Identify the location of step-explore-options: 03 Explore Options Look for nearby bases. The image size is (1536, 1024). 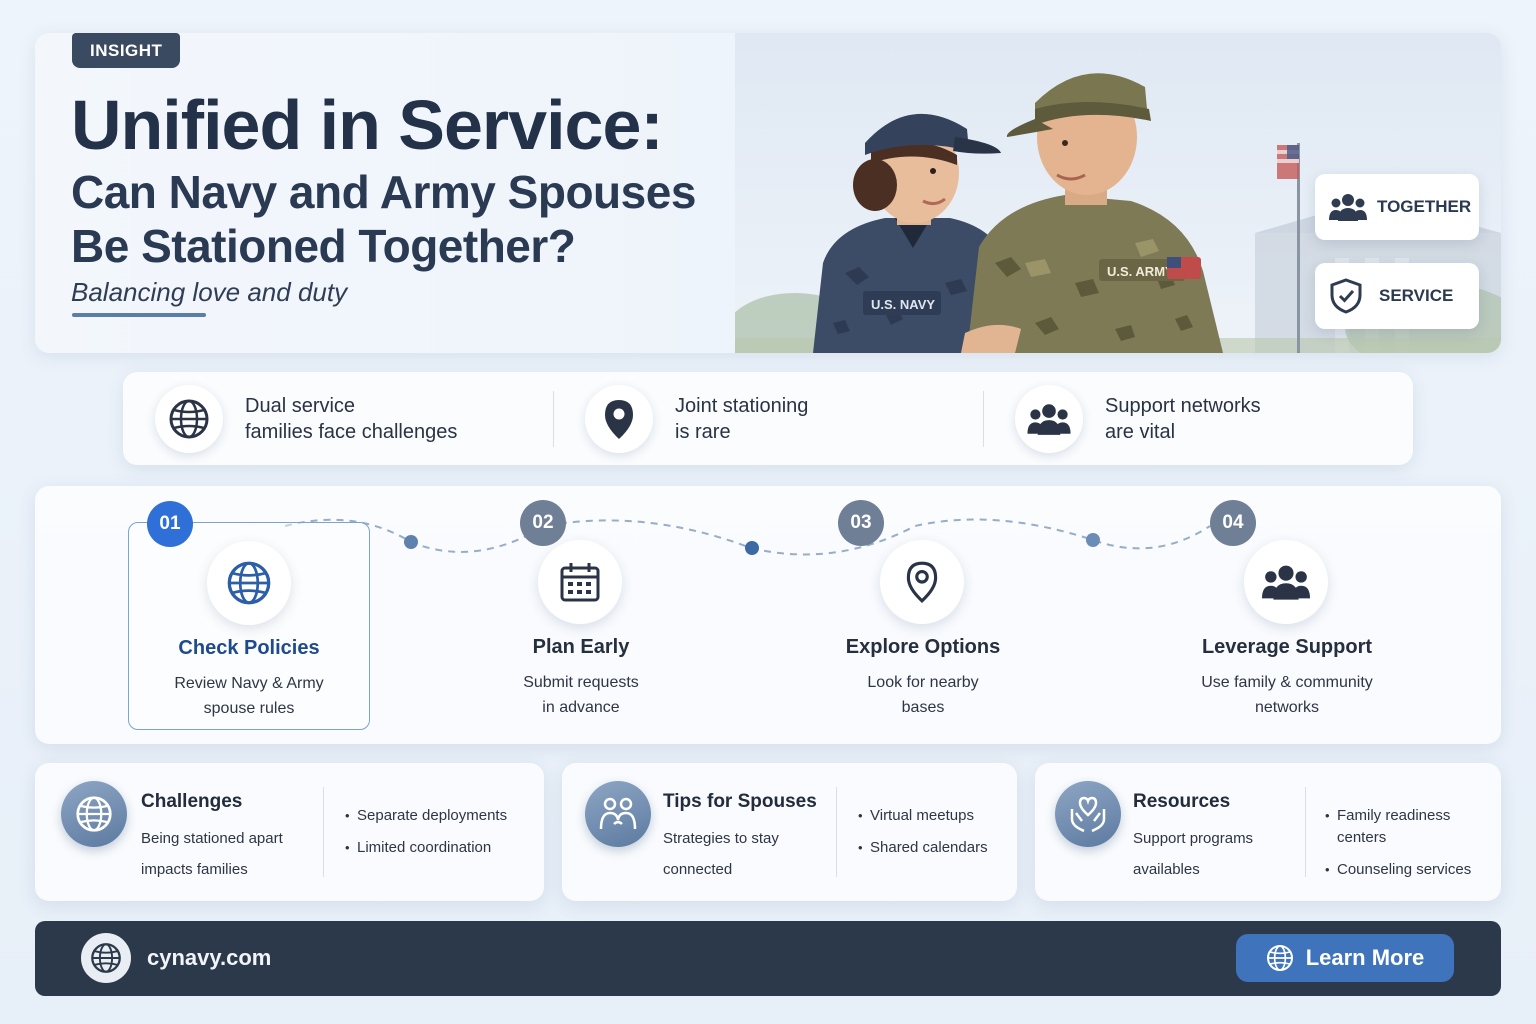
(923, 615).